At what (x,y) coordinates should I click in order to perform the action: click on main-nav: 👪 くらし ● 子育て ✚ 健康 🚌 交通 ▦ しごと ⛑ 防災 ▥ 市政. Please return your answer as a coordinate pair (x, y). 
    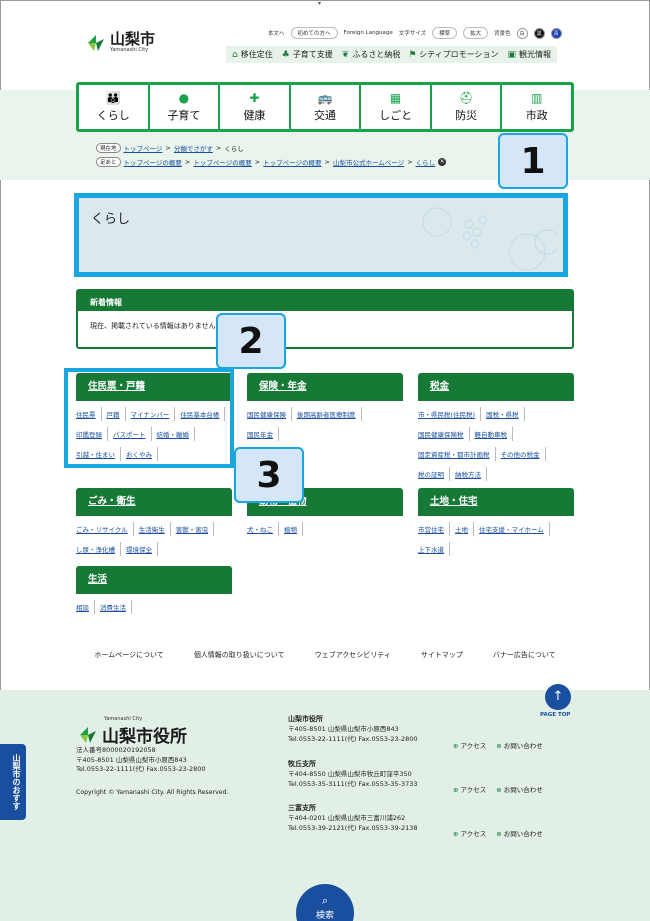
    Looking at the image, I should click on (325, 107).